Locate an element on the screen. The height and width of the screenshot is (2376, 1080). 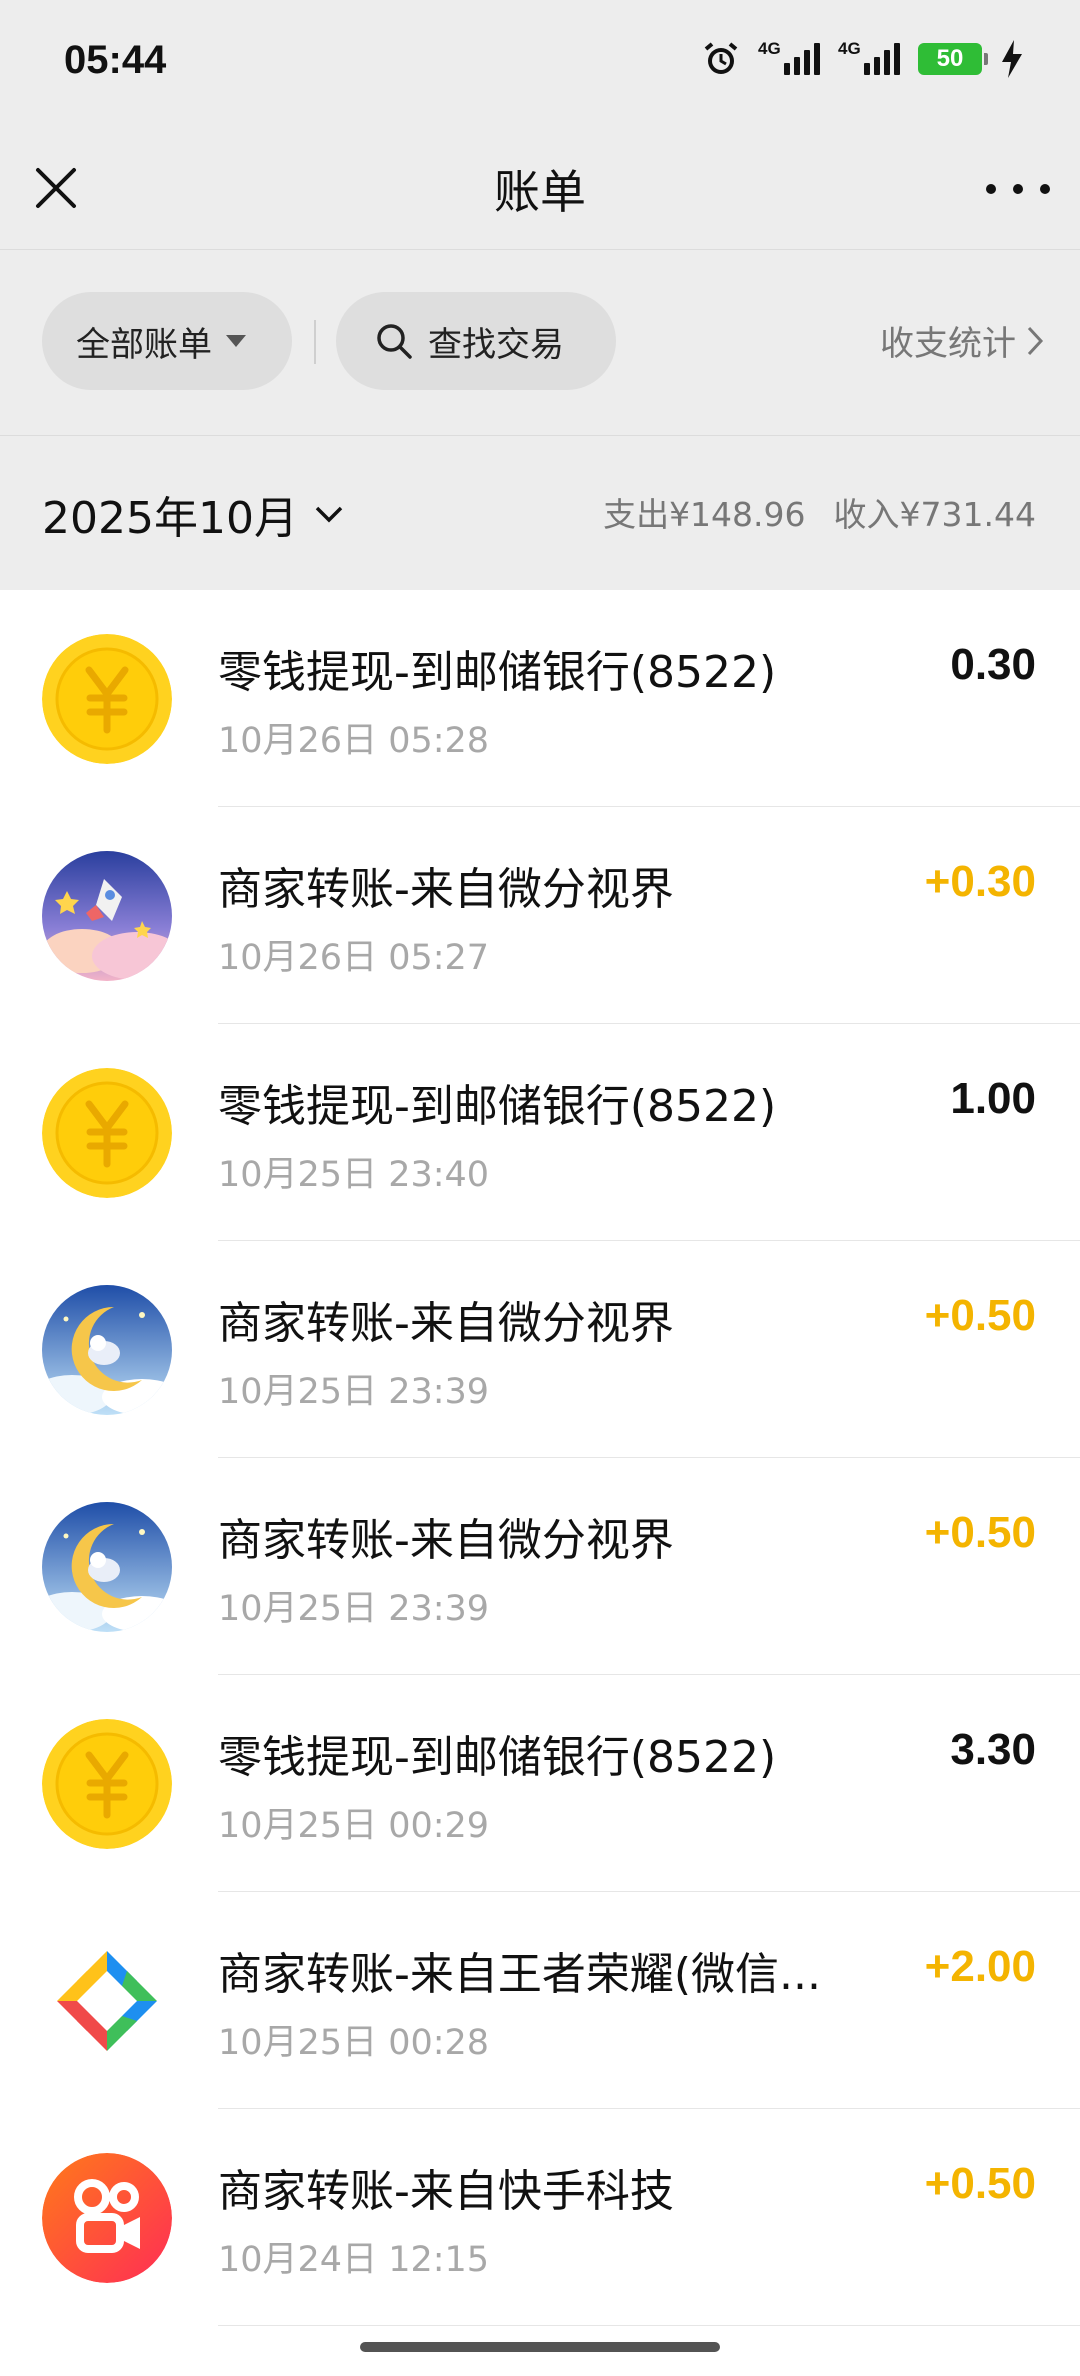
transaction-row: 零钱提现-到邮储银行(8522) 10月25日 23:40 1.00 is located at coordinates (540, 1132).